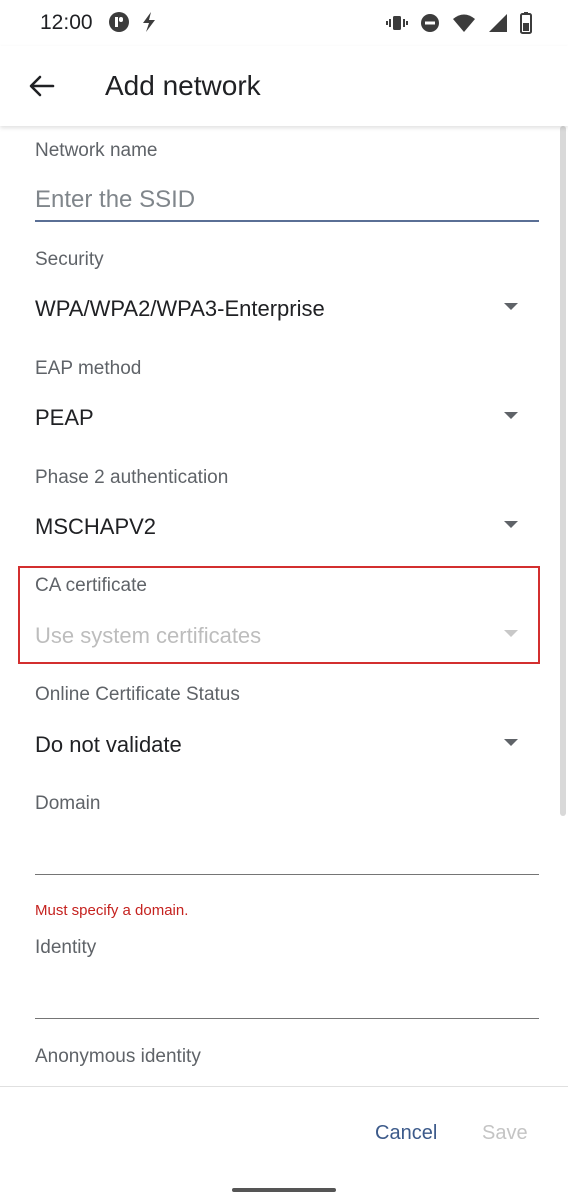 This screenshot has height=1201, width=568. I want to click on status-bar: 12:00, so click(284, 23).